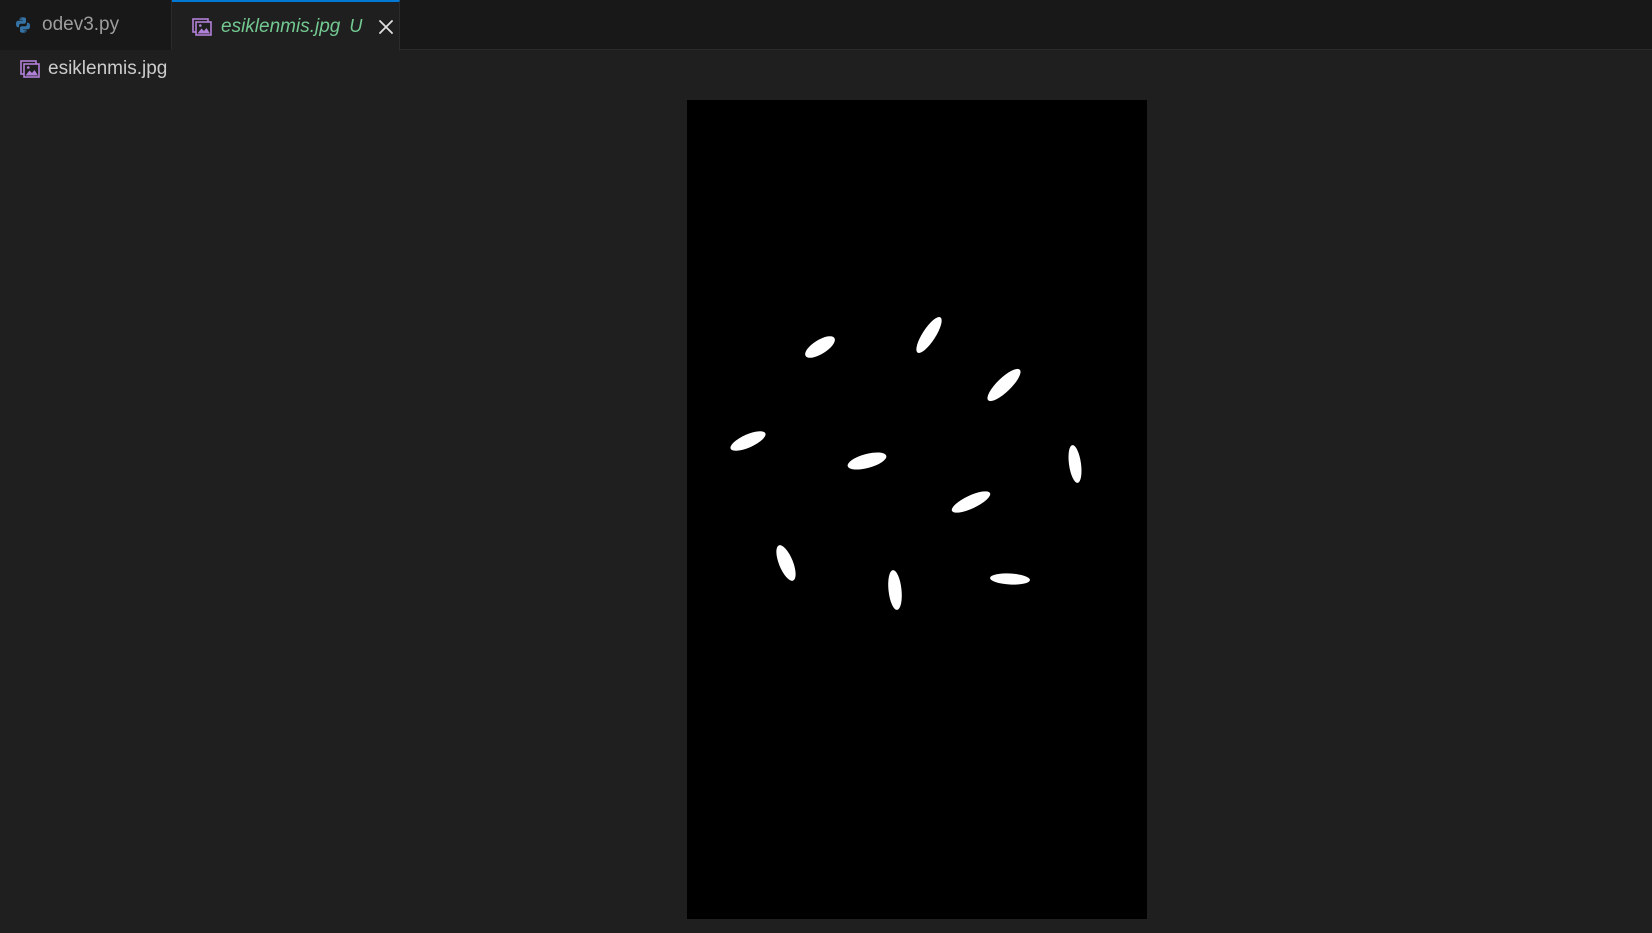  I want to click on close-icon, so click(386, 27).